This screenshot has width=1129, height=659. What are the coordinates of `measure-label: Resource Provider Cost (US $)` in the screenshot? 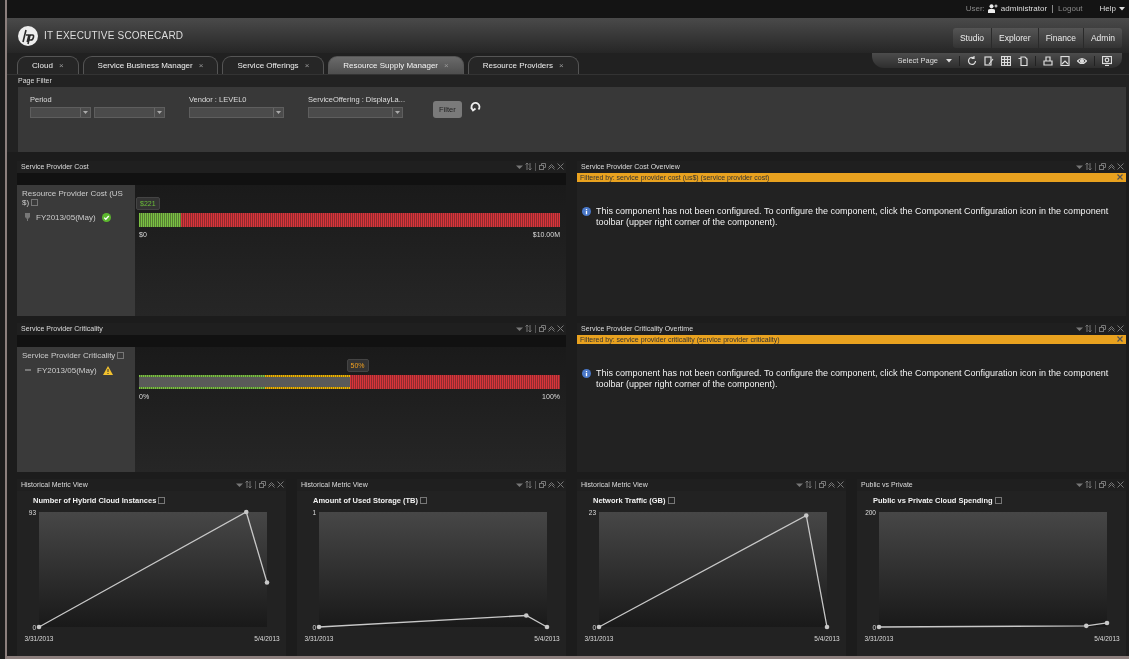 It's located at (73, 198).